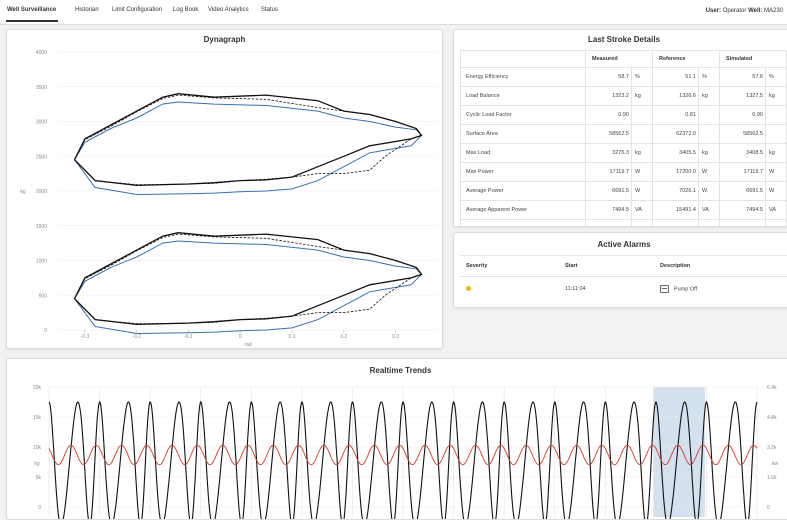 The width and height of the screenshot is (787, 520). What do you see at coordinates (523, 115) in the screenshot?
I see `stroke-row-label: Cyclic Load Factor` at bounding box center [523, 115].